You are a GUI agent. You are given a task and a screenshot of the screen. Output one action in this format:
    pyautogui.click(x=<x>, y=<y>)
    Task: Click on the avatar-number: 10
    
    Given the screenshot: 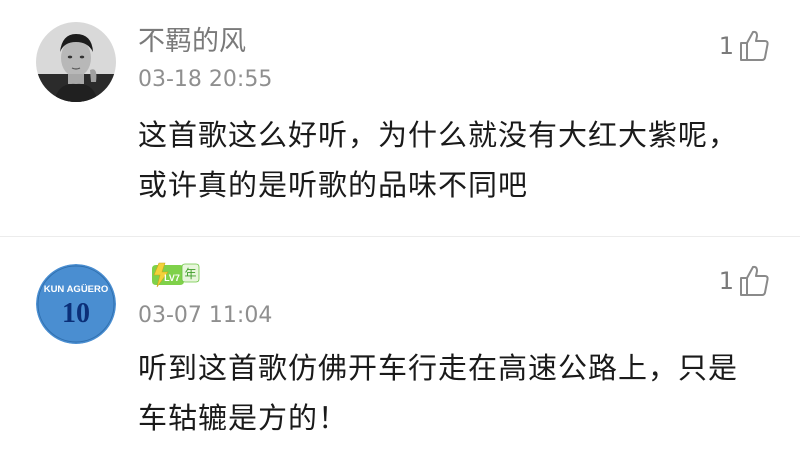 What is the action you would take?
    pyautogui.click(x=76, y=313)
    